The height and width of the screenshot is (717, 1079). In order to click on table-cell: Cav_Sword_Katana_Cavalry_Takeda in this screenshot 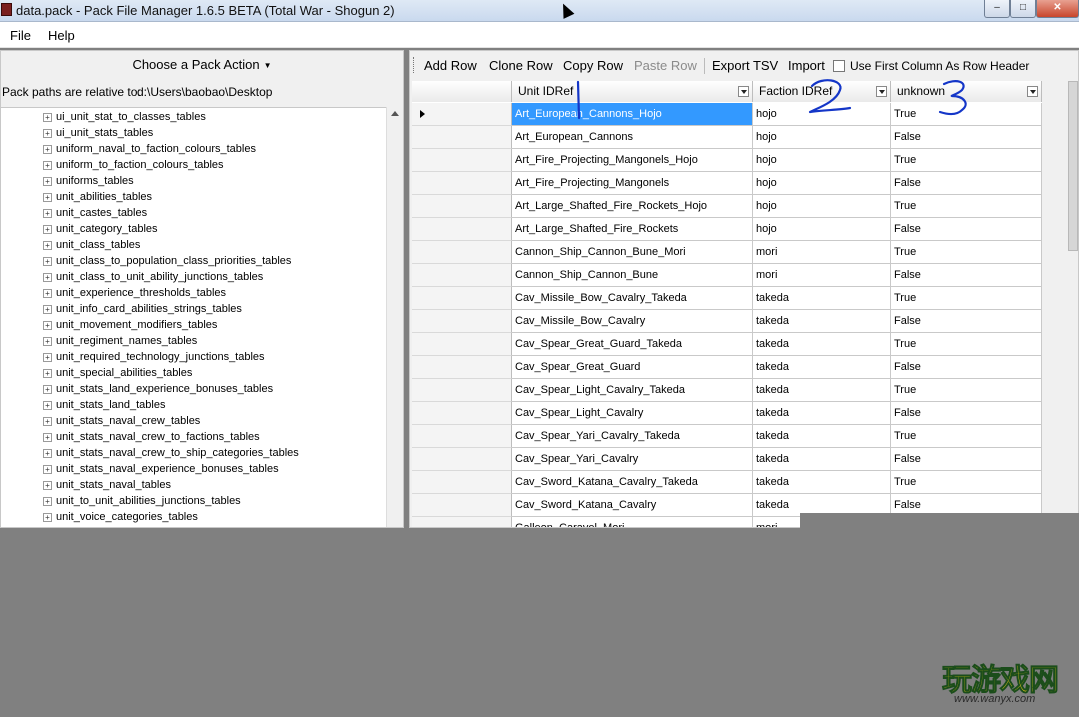, I will do `click(632, 482)`.